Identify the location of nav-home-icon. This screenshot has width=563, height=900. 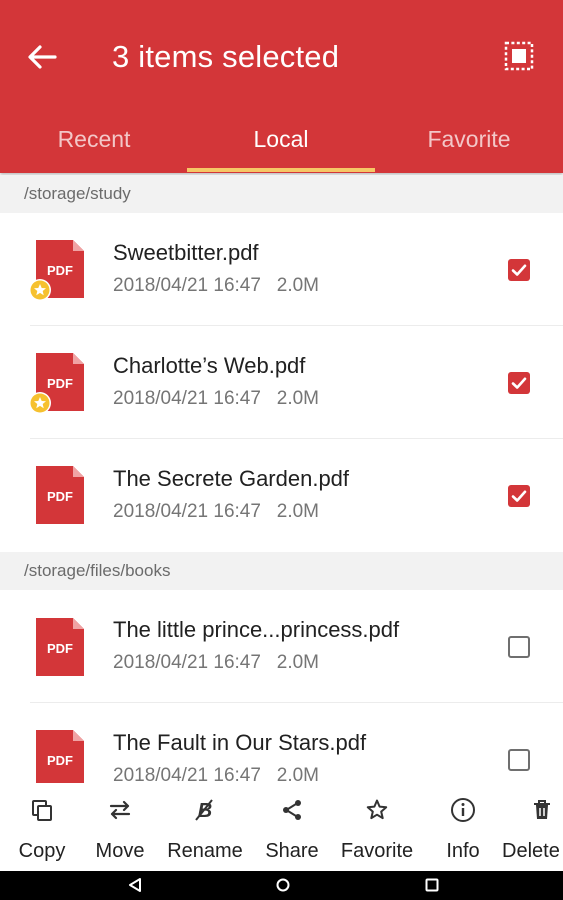
(283, 885).